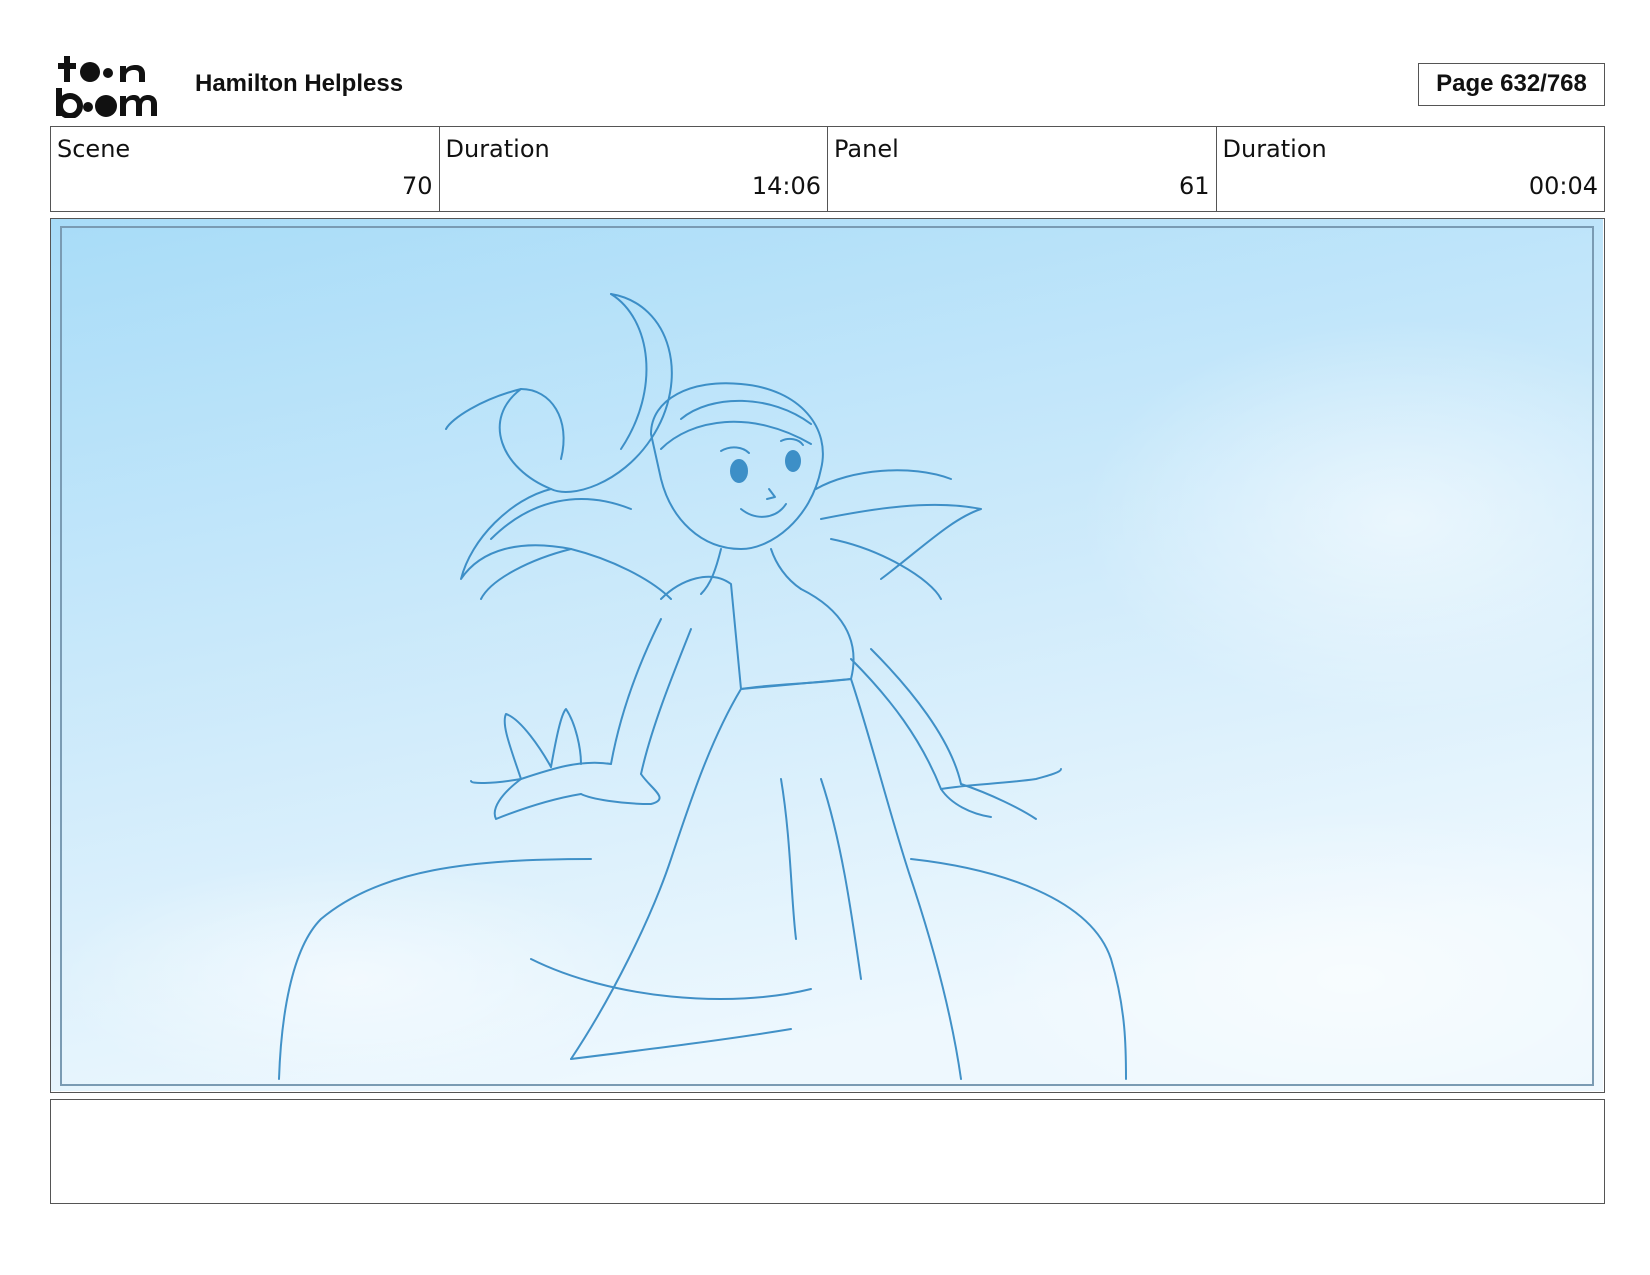  What do you see at coordinates (245, 169) in the screenshot?
I see `scene-cell: Scene 70` at bounding box center [245, 169].